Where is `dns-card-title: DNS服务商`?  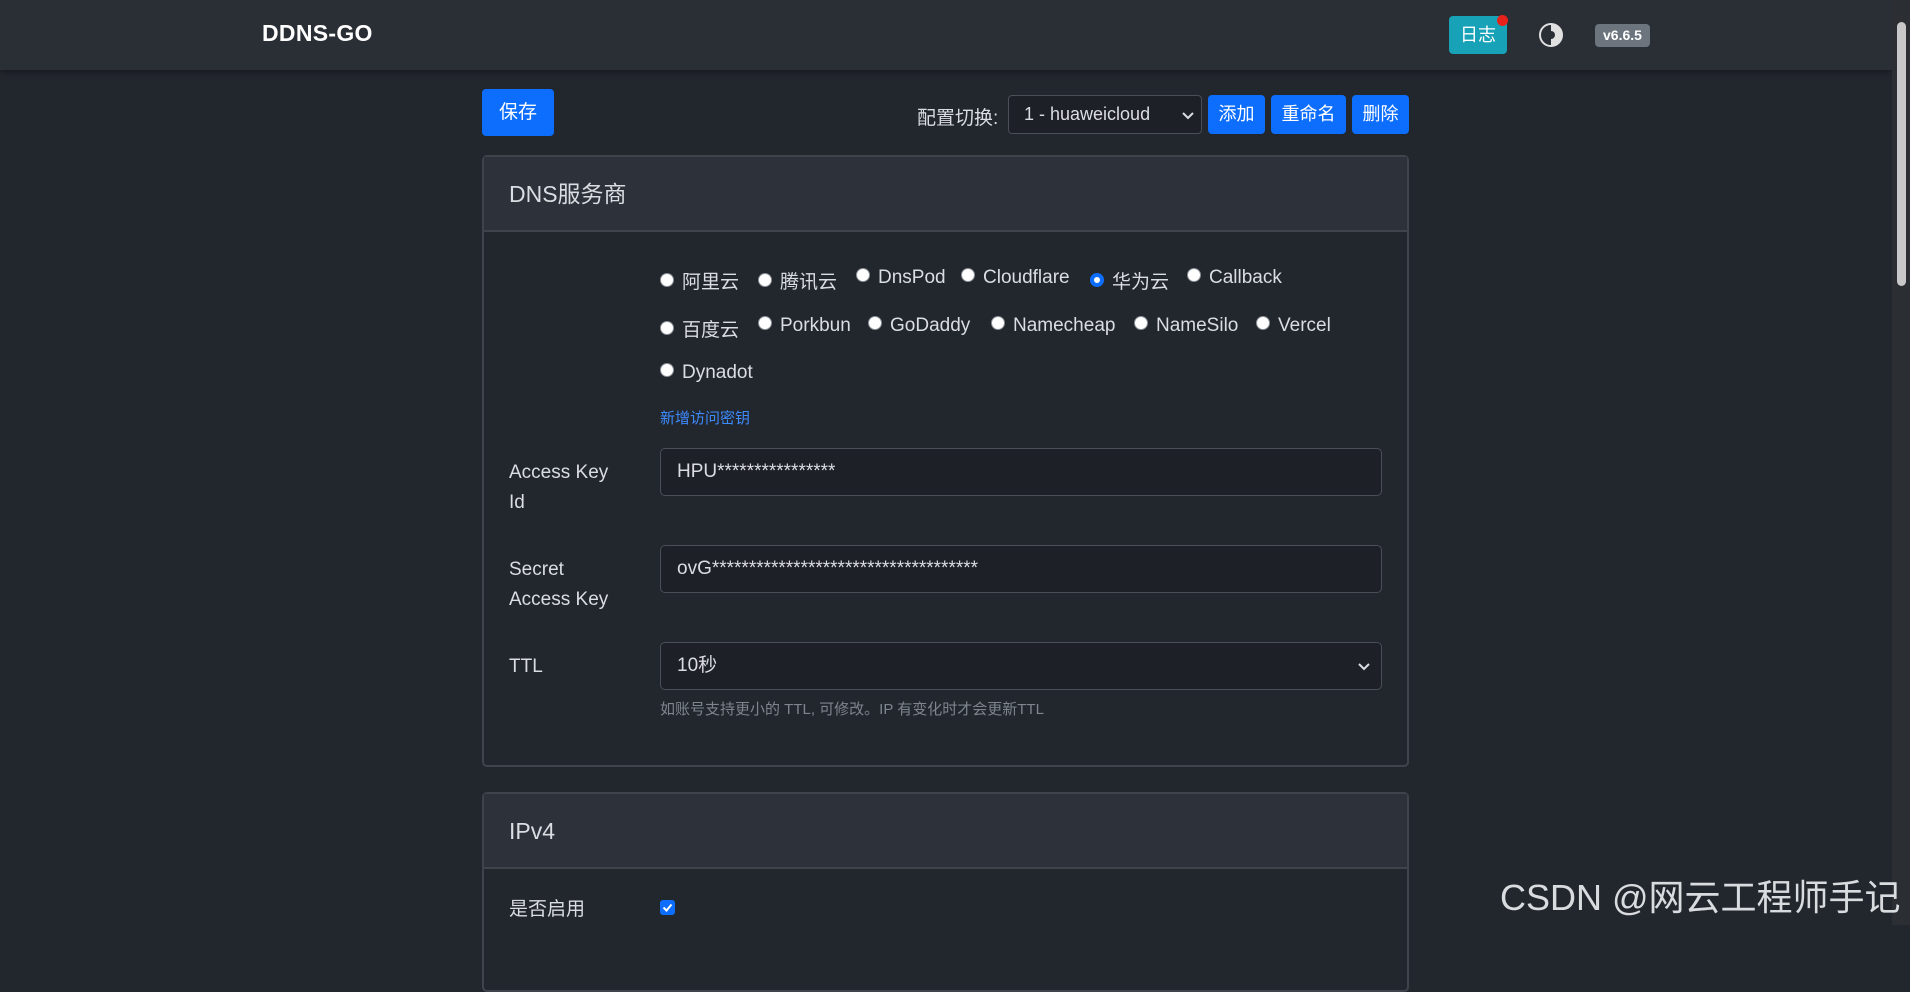 dns-card-title: DNS服务商 is located at coordinates (945, 194).